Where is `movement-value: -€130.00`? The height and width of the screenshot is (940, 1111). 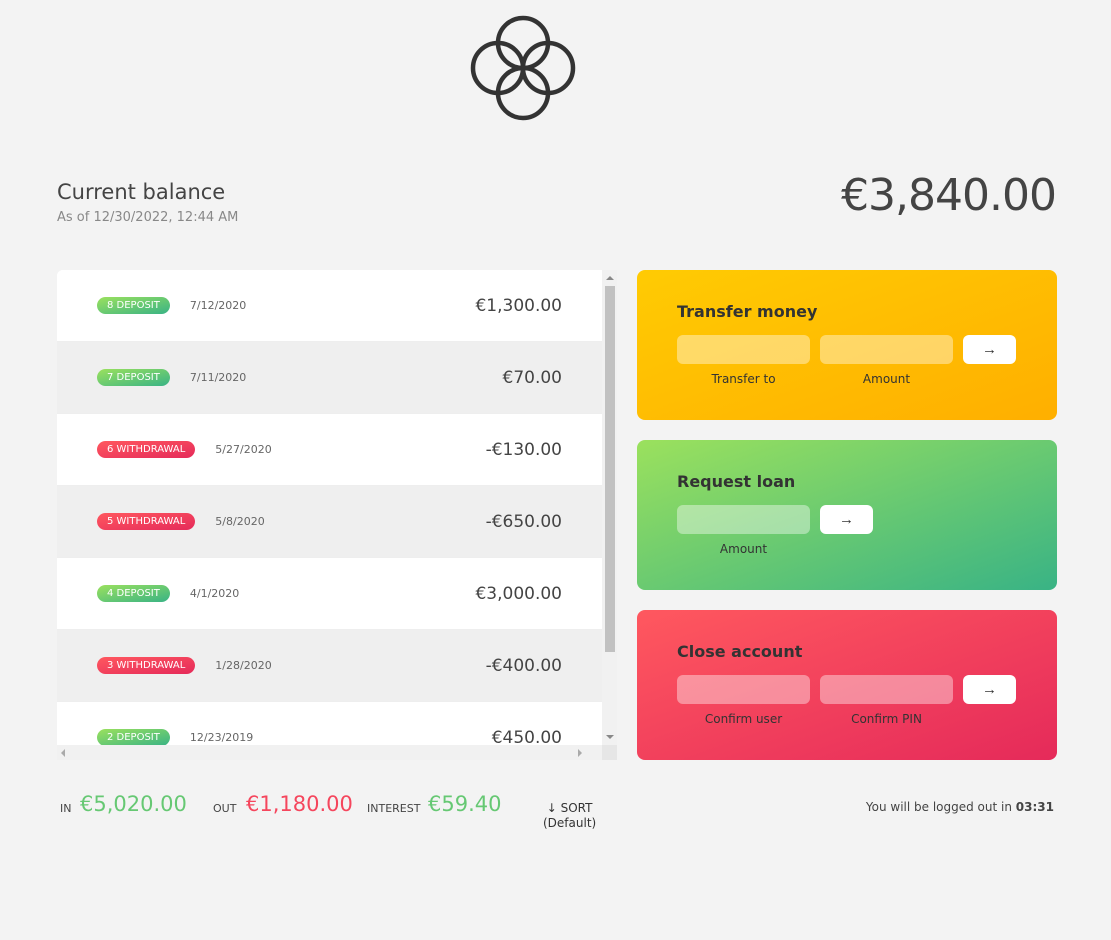 movement-value: -€130.00 is located at coordinates (523, 449).